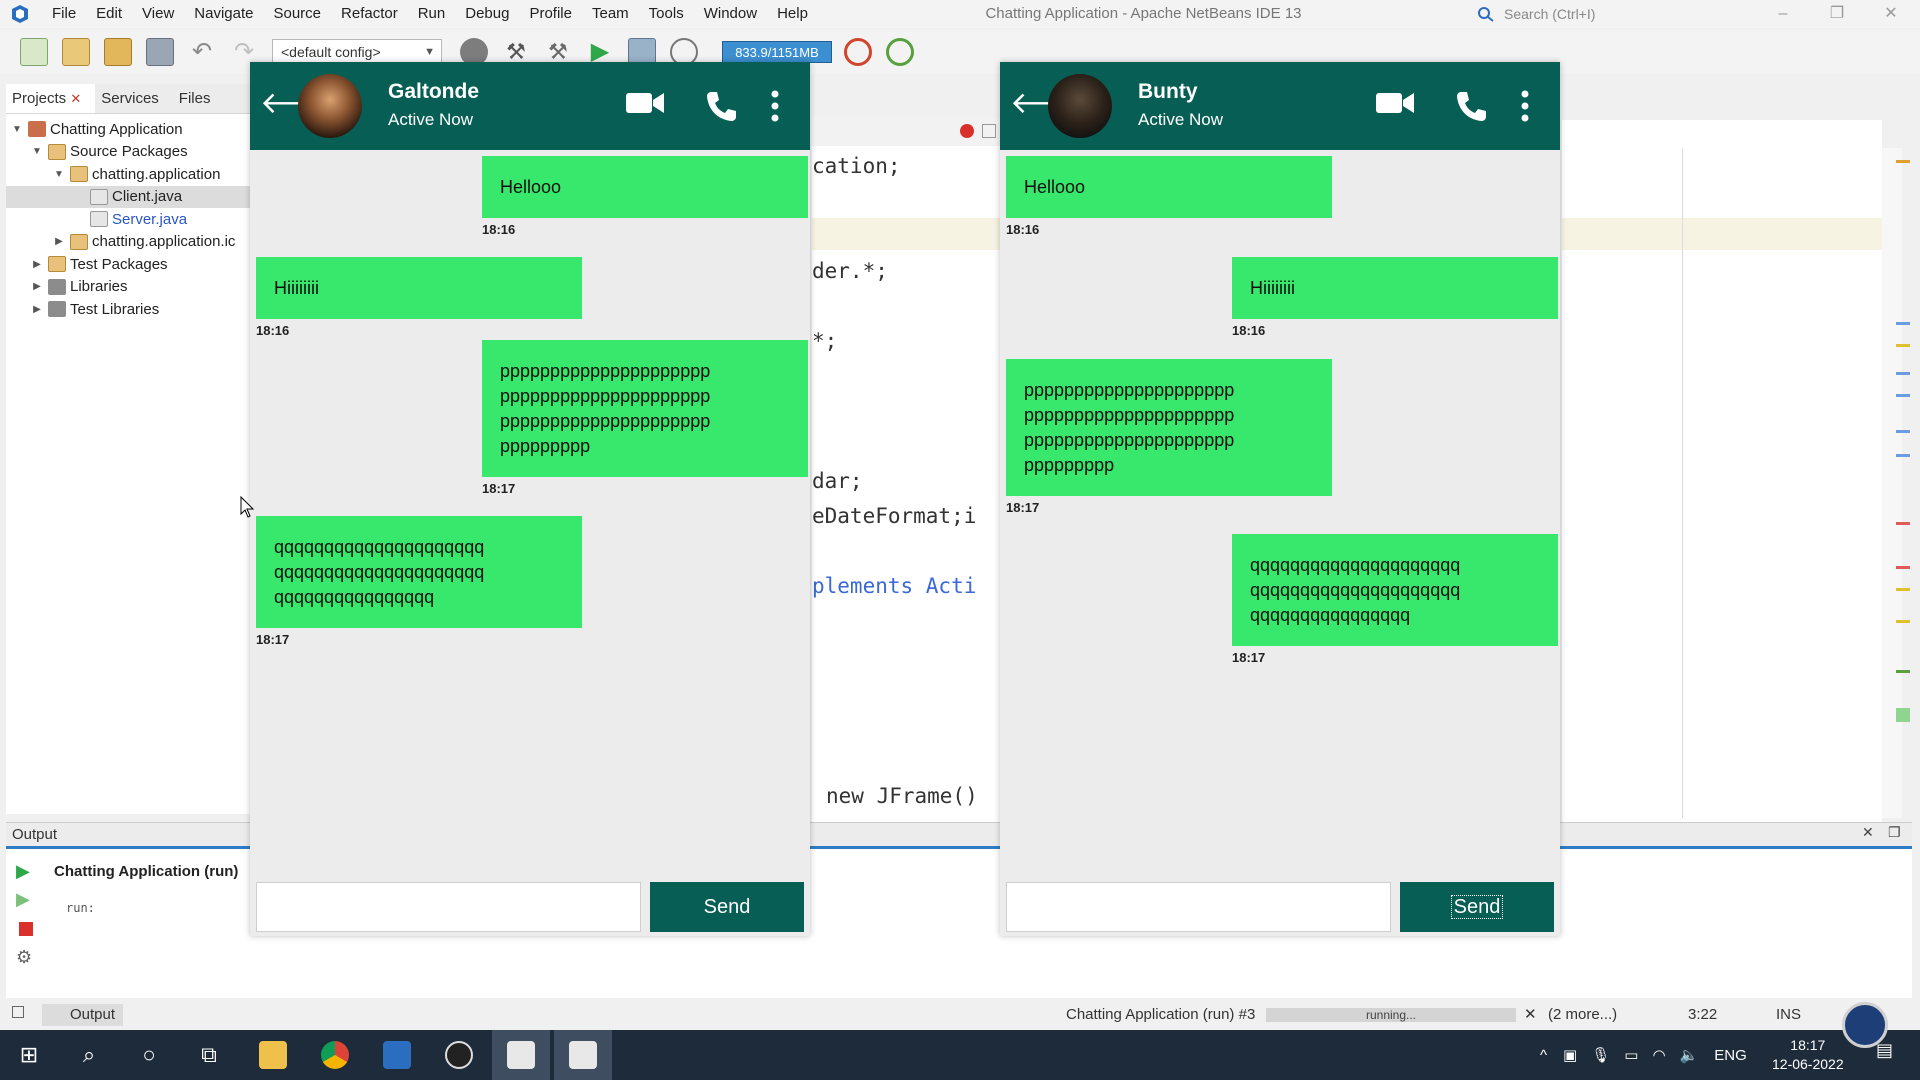 Image resolution: width=1920 pixels, height=1080 pixels. Describe the element at coordinates (1894, 832) in the screenshot. I see `maximize-icon: ❐` at that location.